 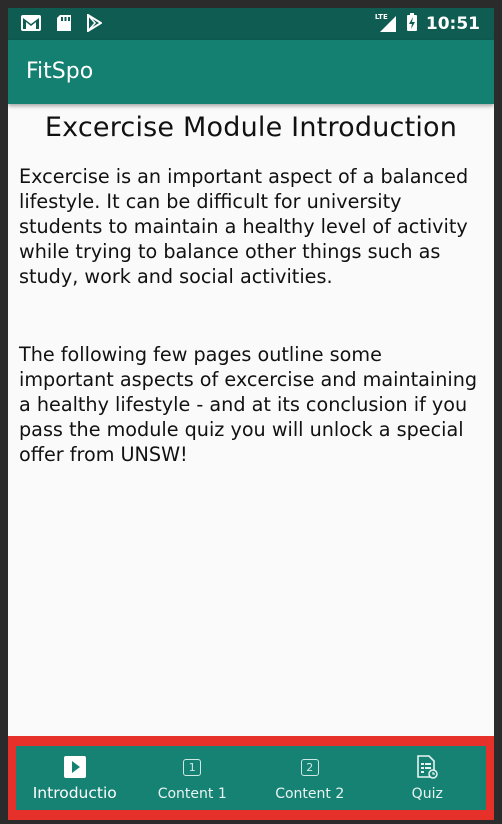 I want to click on app-title: FitSpo, so click(x=60, y=71).